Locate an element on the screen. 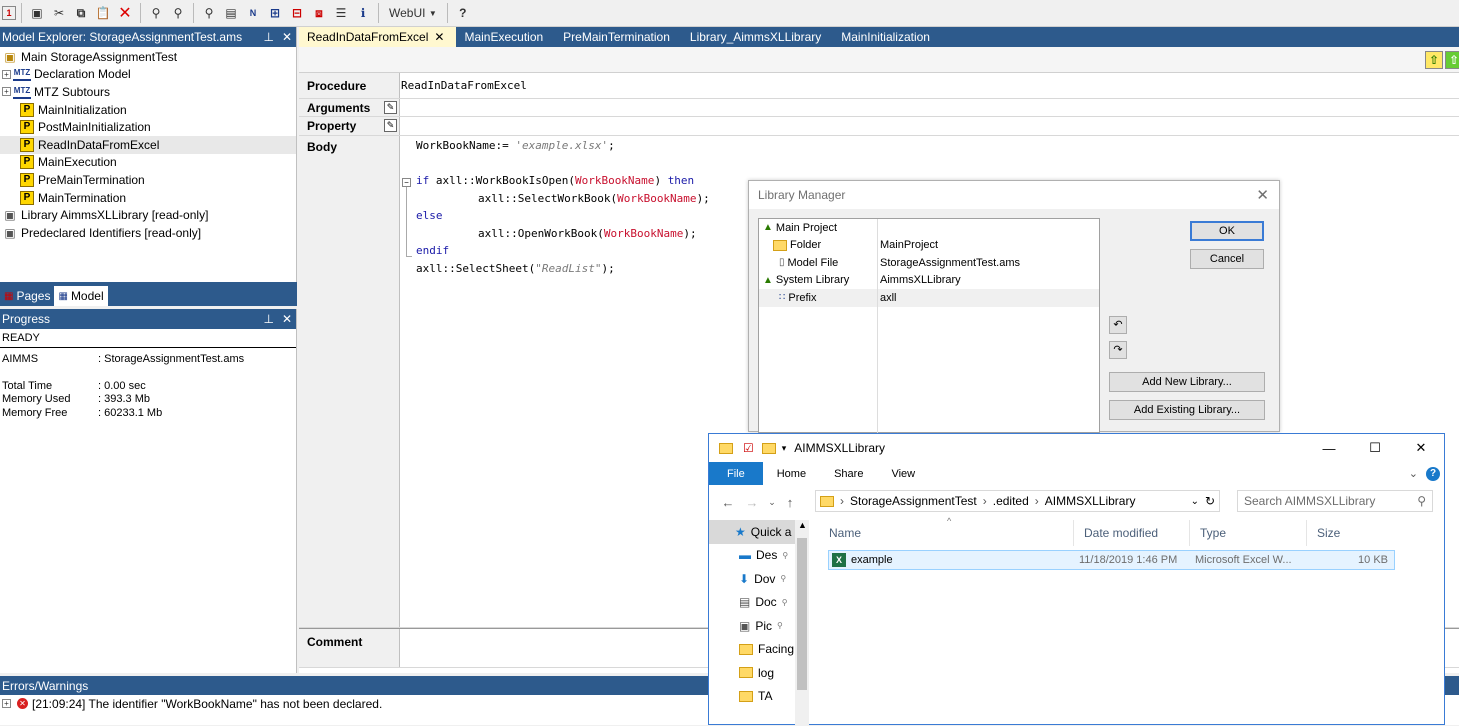 This screenshot has width=1459, height=726. nav-item: ★ Quick a is located at coordinates (759, 532).